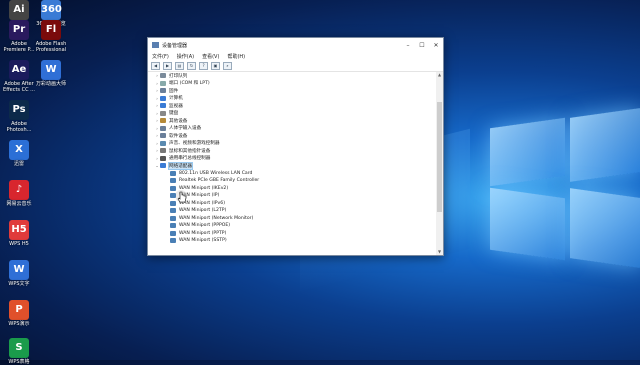 The height and width of the screenshot is (365, 640). What do you see at coordinates (295, 45) in the screenshot?
I see `title-bar: 设备管理器 – ☐ ✕` at bounding box center [295, 45].